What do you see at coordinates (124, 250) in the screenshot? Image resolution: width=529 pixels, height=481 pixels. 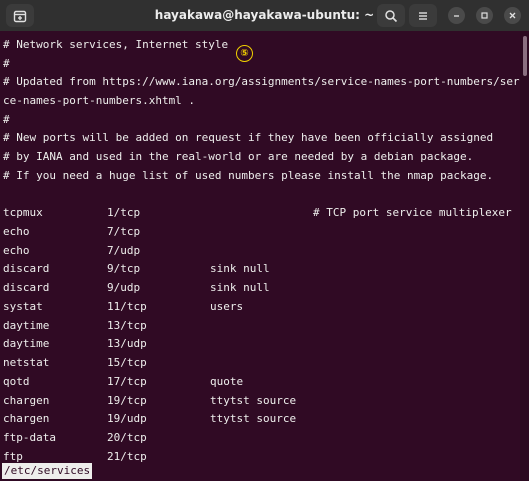 I see `service-port: 7/udp` at bounding box center [124, 250].